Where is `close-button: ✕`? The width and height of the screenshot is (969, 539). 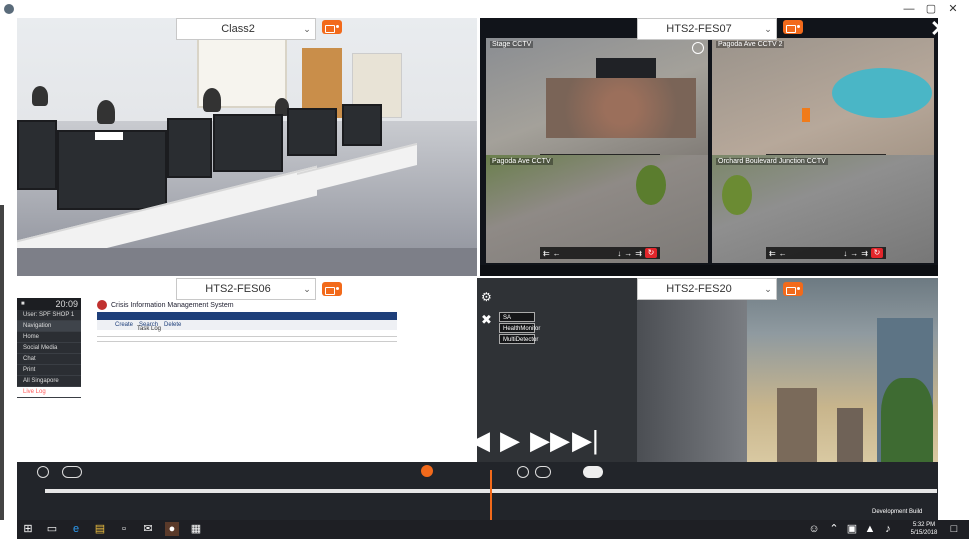 close-button: ✕ is located at coordinates (953, 9).